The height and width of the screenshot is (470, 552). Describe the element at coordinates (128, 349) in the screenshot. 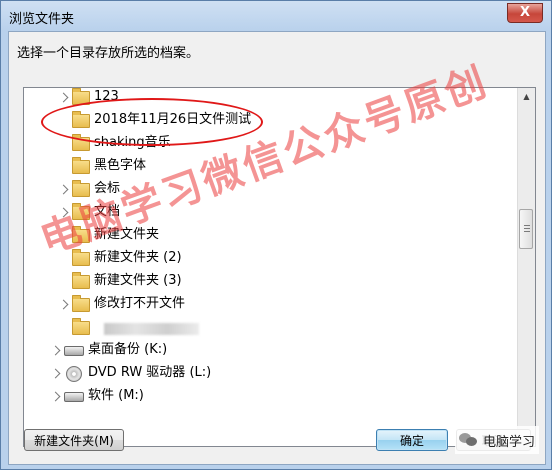

I see `tree-item-label: 桌面备份 (K:)` at that location.